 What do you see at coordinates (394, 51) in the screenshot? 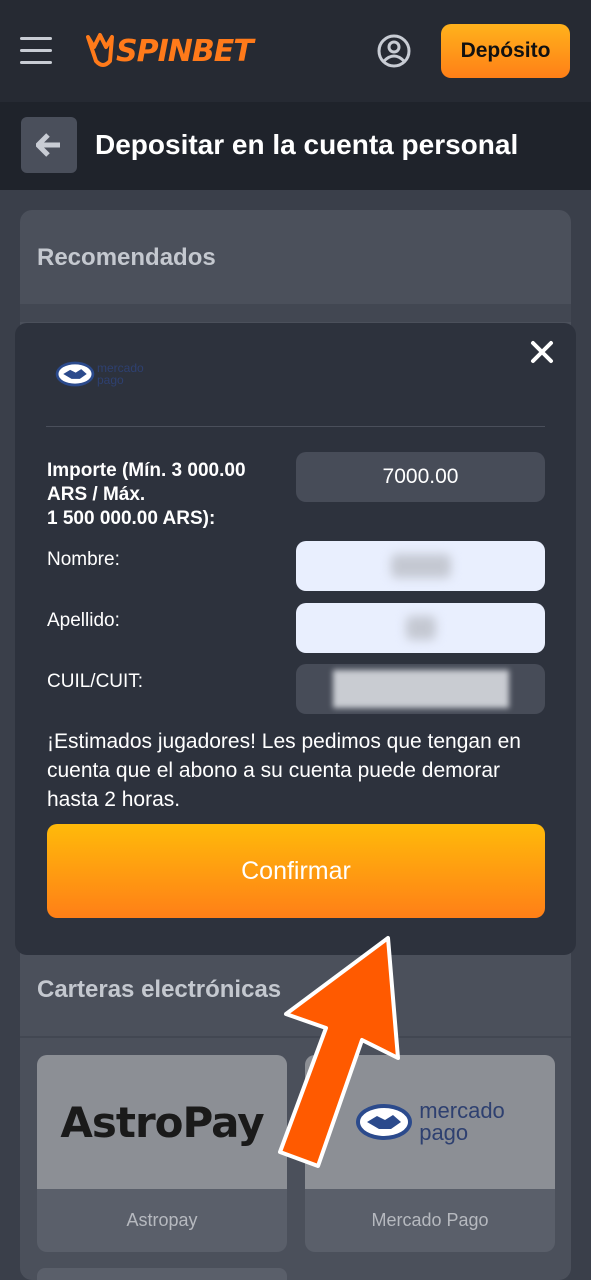
I see `user-account-icon` at bounding box center [394, 51].